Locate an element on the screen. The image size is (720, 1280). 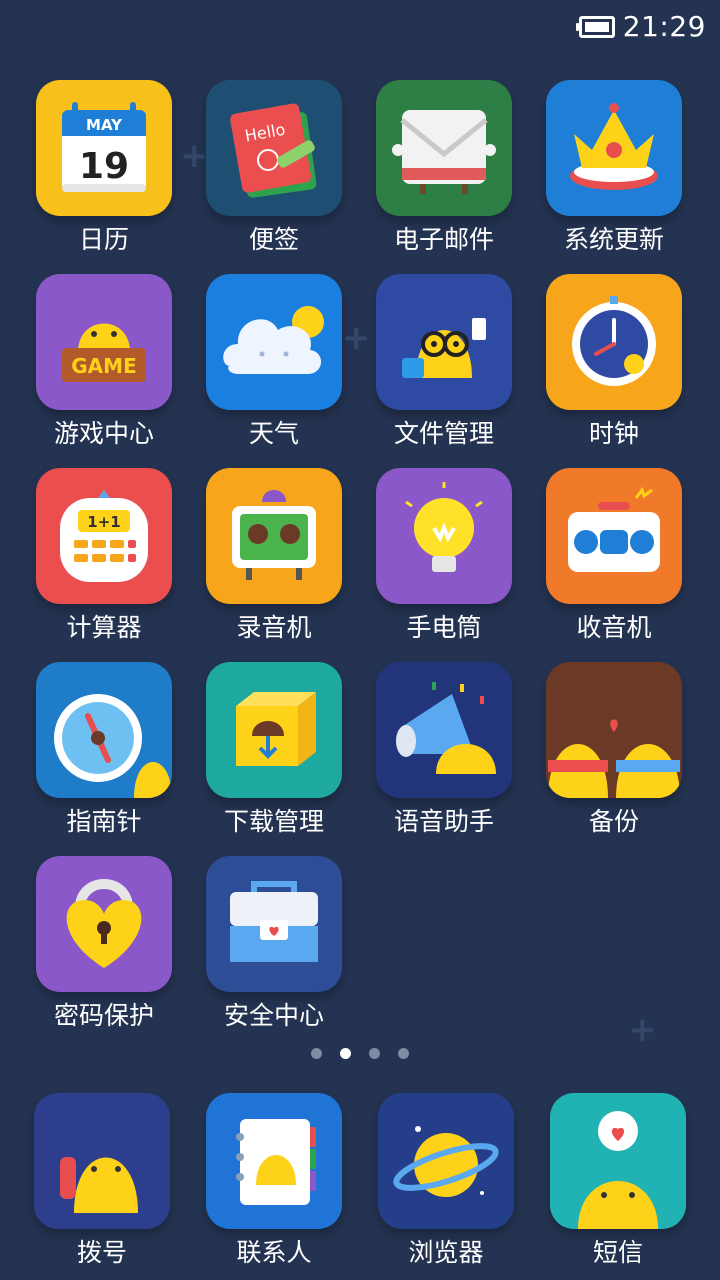
app-voice-assistant: 语音助手 is located at coordinates (444, 750).